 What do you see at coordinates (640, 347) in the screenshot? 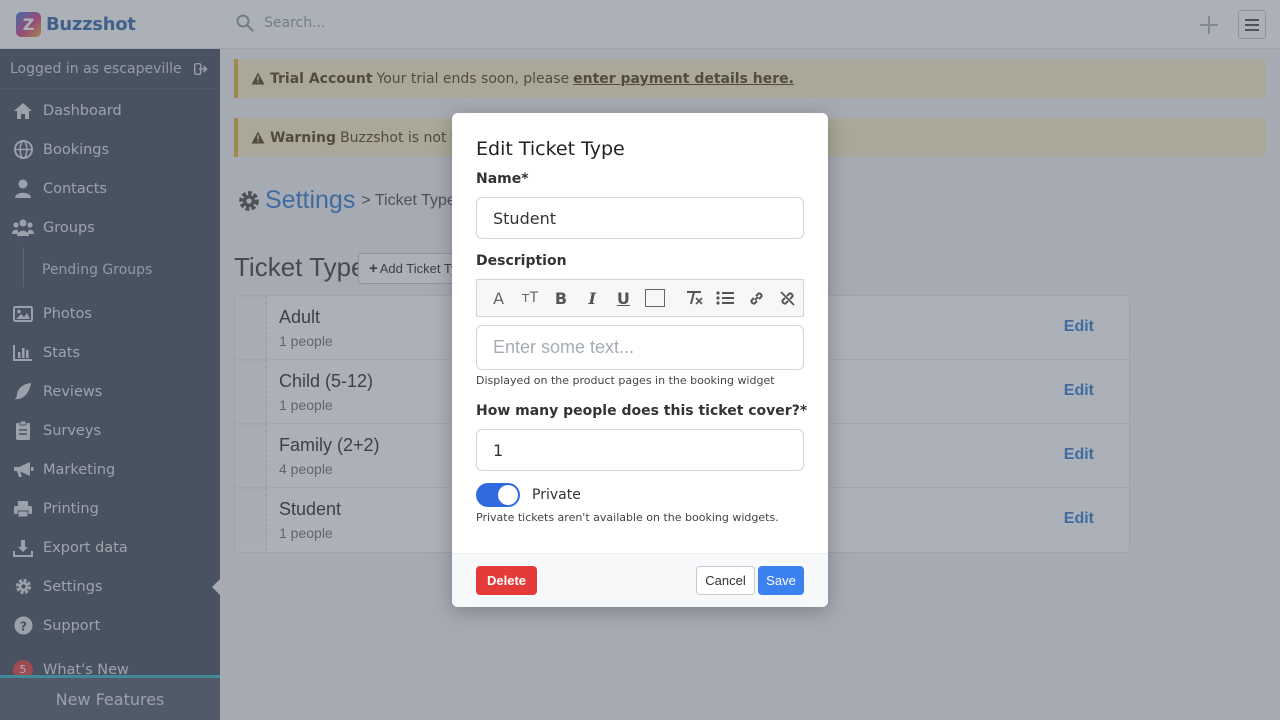
I see `description-editor` at bounding box center [640, 347].